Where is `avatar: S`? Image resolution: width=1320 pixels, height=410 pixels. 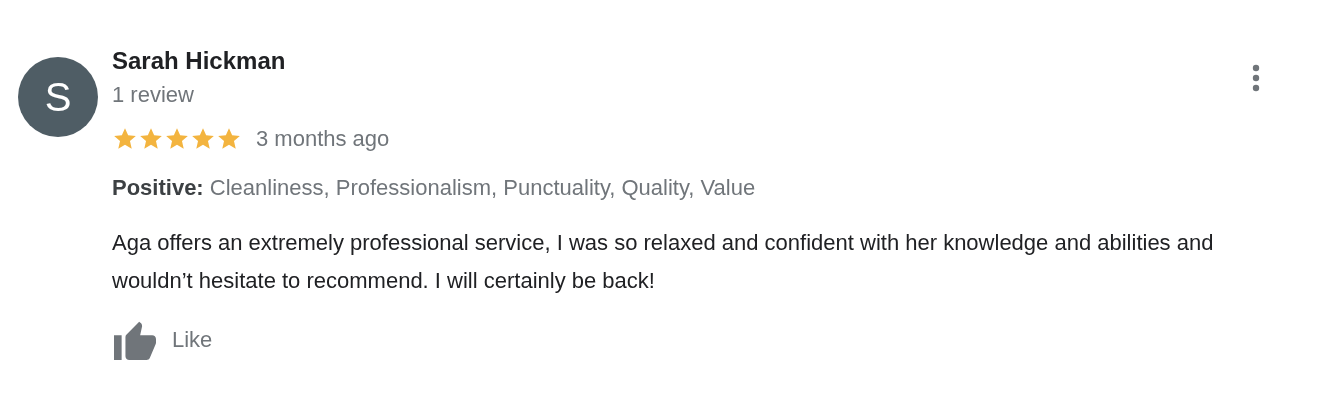
avatar: S is located at coordinates (58, 97).